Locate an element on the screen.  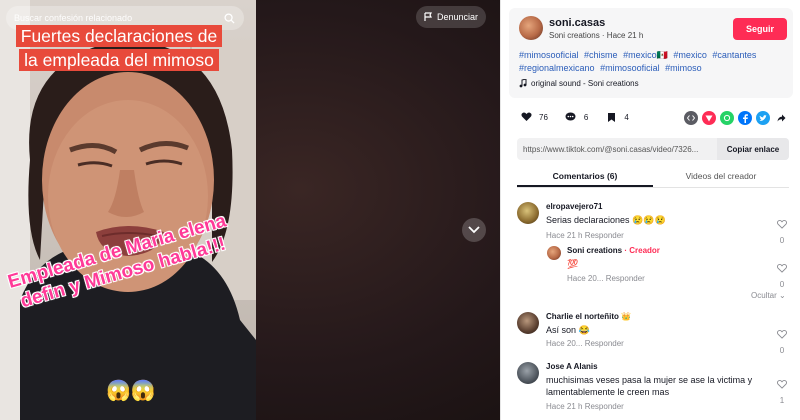
commenter-name: Jose A Alanis is located at coordinates (572, 366).